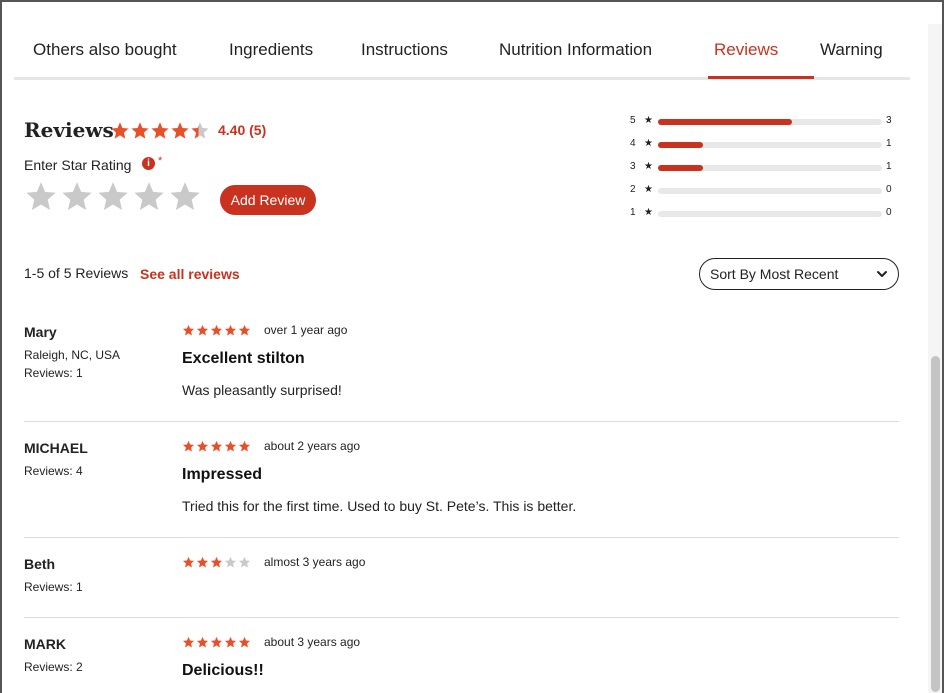  What do you see at coordinates (575, 50) in the screenshot?
I see `tab-nutrition-information: Nutrition Information` at bounding box center [575, 50].